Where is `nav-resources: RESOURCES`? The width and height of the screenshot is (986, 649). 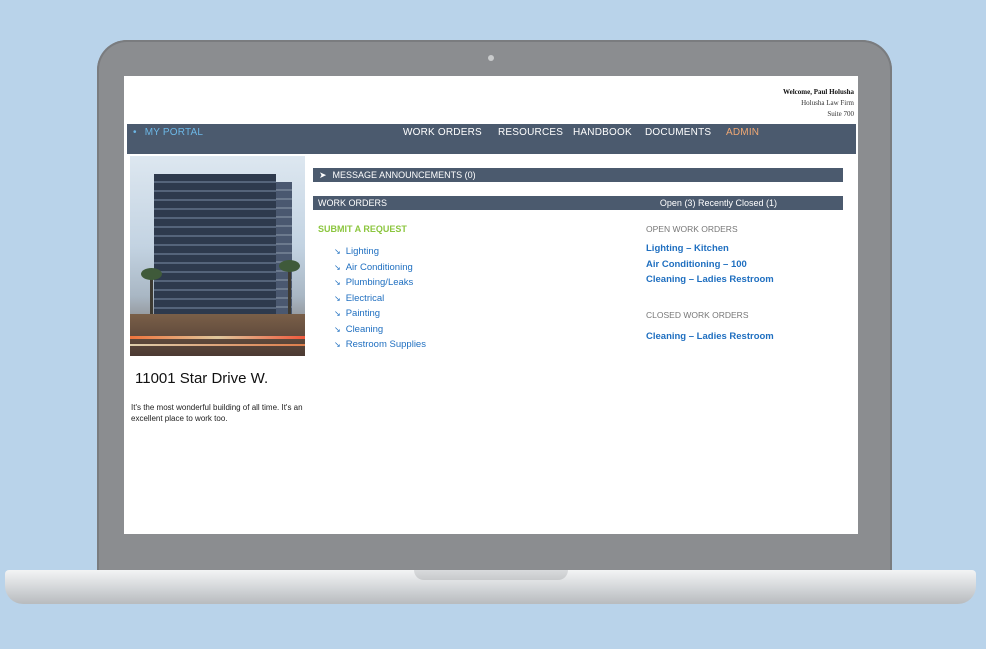
nav-resources: RESOURCES is located at coordinates (530, 132).